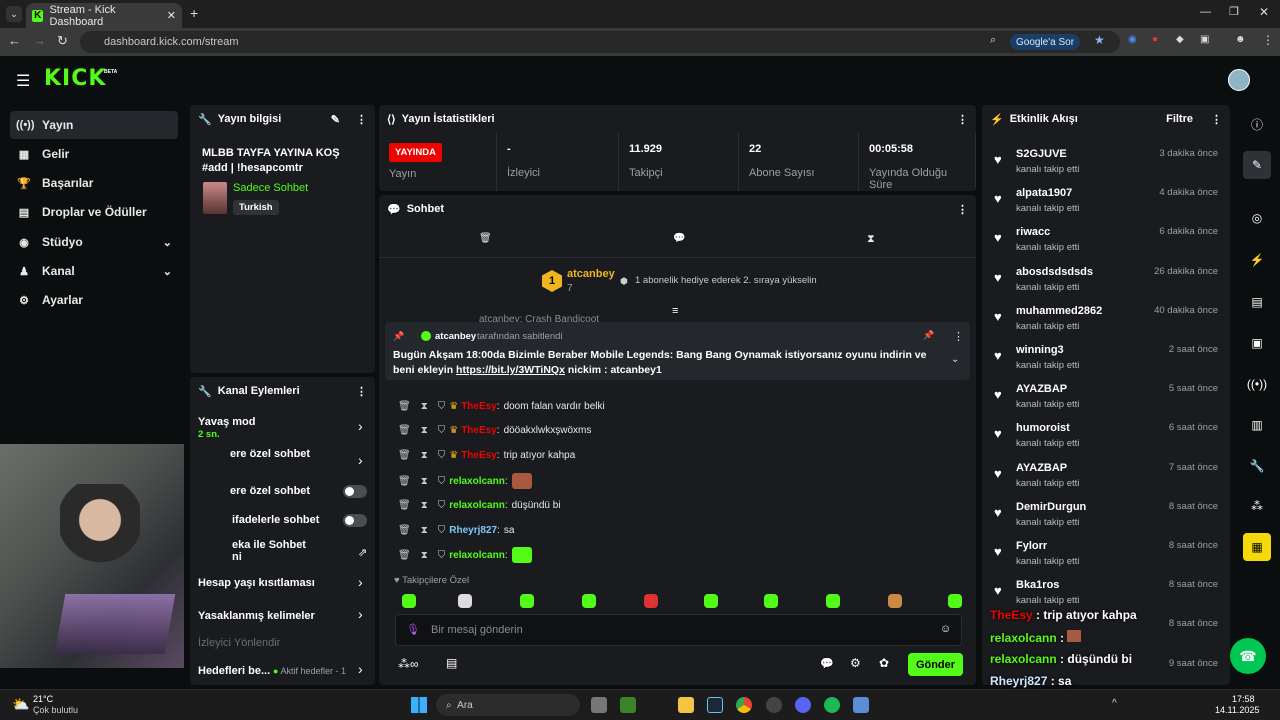 Image resolution: width=1280 pixels, height=720 pixels. Describe the element at coordinates (1240, 39) in the screenshot. I see `profile-icon: ☻` at that location.